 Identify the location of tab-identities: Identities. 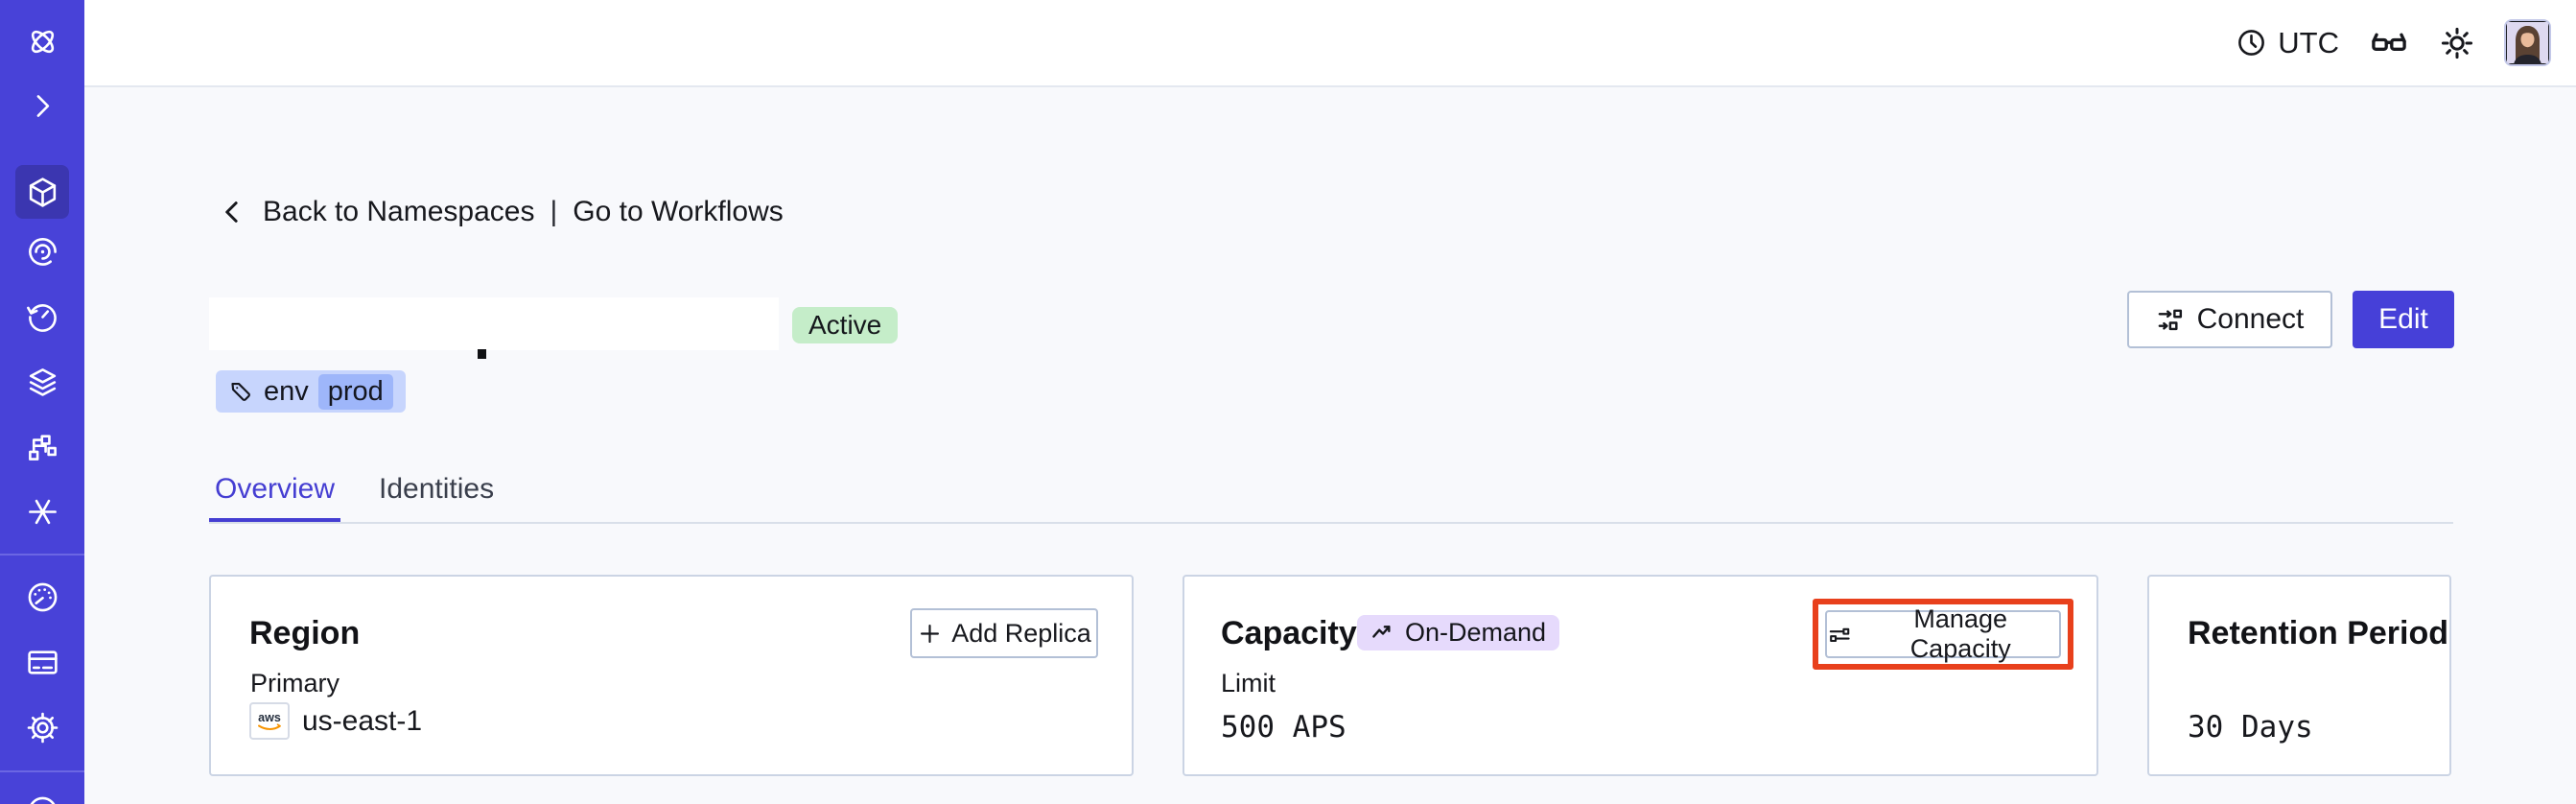
(436, 497).